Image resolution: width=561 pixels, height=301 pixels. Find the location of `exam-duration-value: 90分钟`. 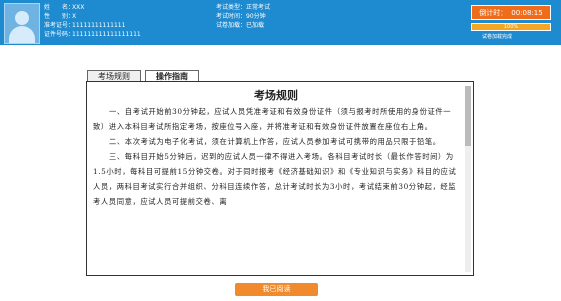

exam-duration-value: 90分钟 is located at coordinates (256, 16).